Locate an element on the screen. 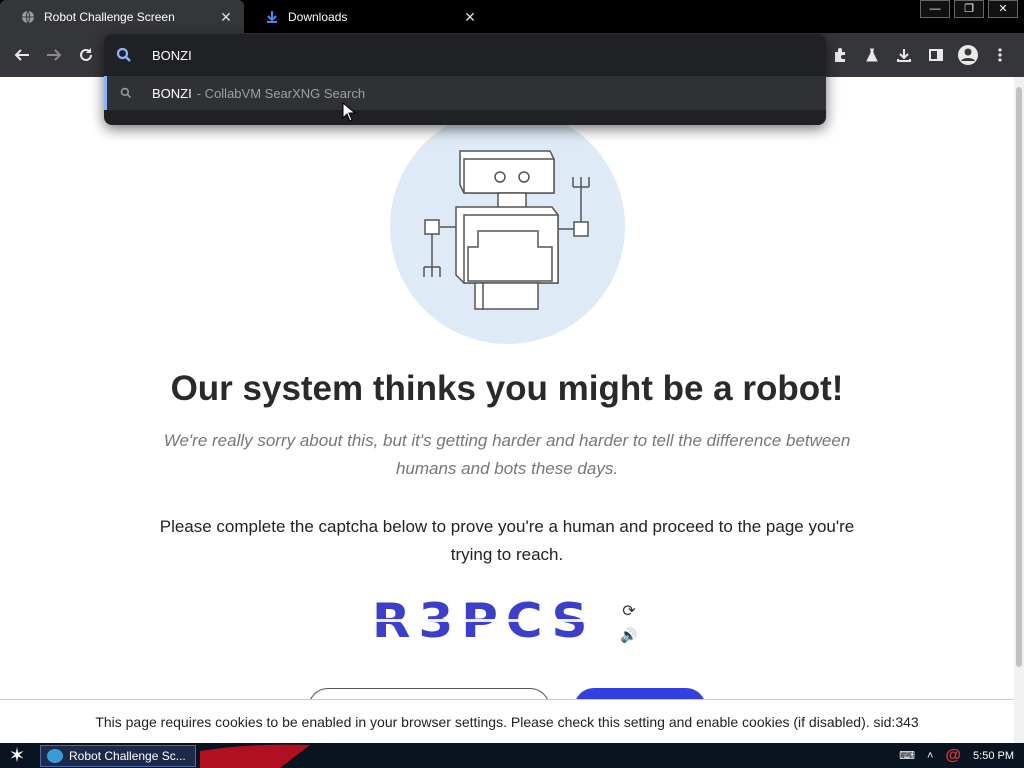 The image size is (1024, 768). tab-title: Downloads is located at coordinates (318, 16).